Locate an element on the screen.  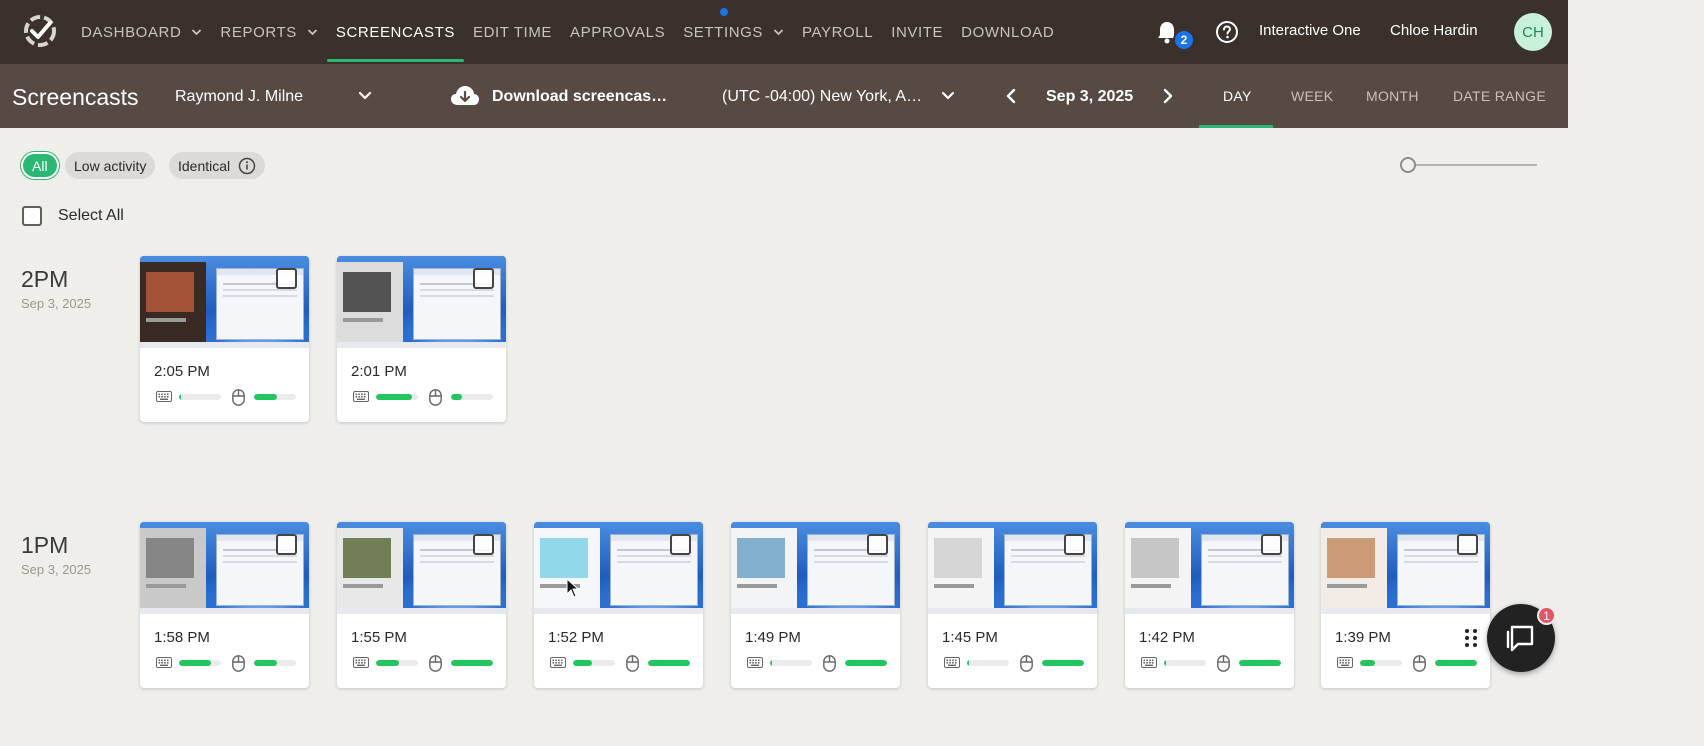
thumbnail-size-slider-handle is located at coordinates (1408, 165).